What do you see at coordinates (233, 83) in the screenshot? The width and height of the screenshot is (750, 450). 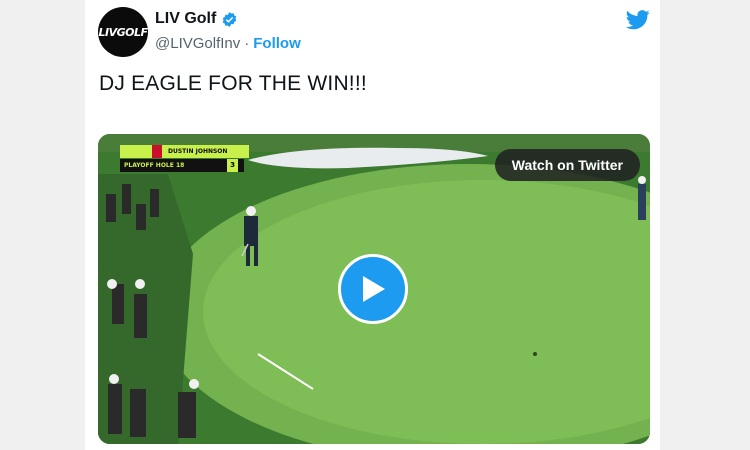 I see `tweet-text: DJ EAGLE FOR THE WIN!!!` at bounding box center [233, 83].